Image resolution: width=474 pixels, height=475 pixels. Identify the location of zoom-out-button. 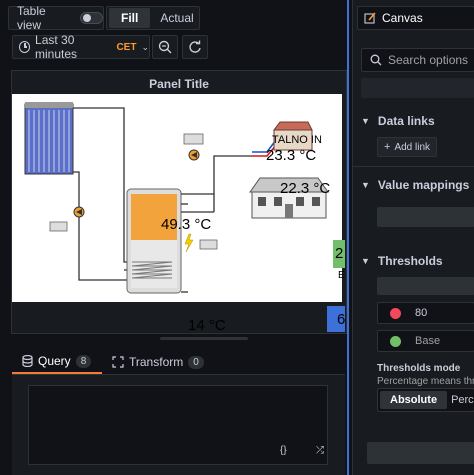
(165, 47).